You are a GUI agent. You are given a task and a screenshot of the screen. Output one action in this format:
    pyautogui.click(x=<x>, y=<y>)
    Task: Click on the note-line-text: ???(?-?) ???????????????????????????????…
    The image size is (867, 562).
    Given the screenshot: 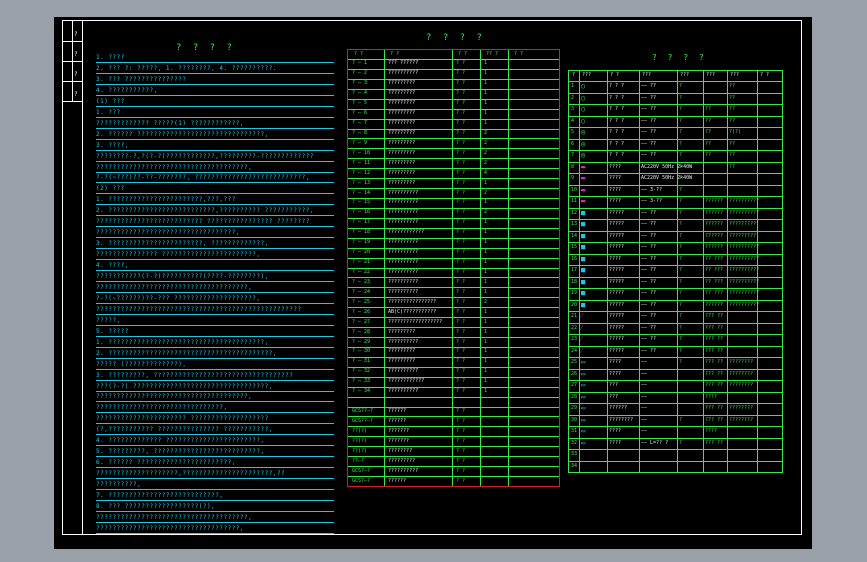 What is the action you would take?
    pyautogui.click(x=184, y=386)
    